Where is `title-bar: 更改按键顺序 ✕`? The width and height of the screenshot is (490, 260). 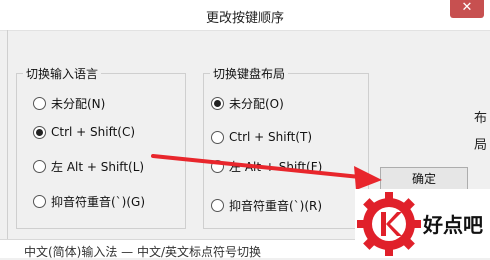
title-bar: 更改按键顺序 ✕ is located at coordinates (245, 15).